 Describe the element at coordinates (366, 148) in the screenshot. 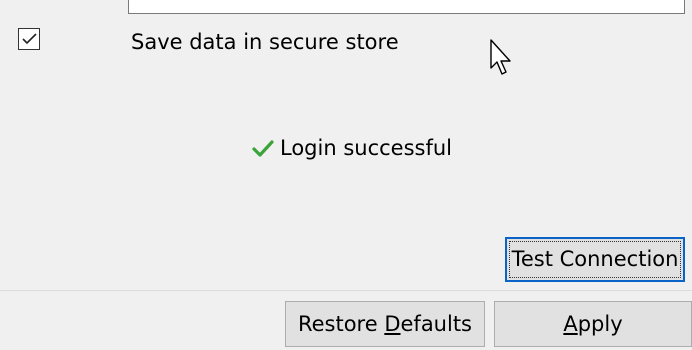

I see `status-text: Login successful` at that location.